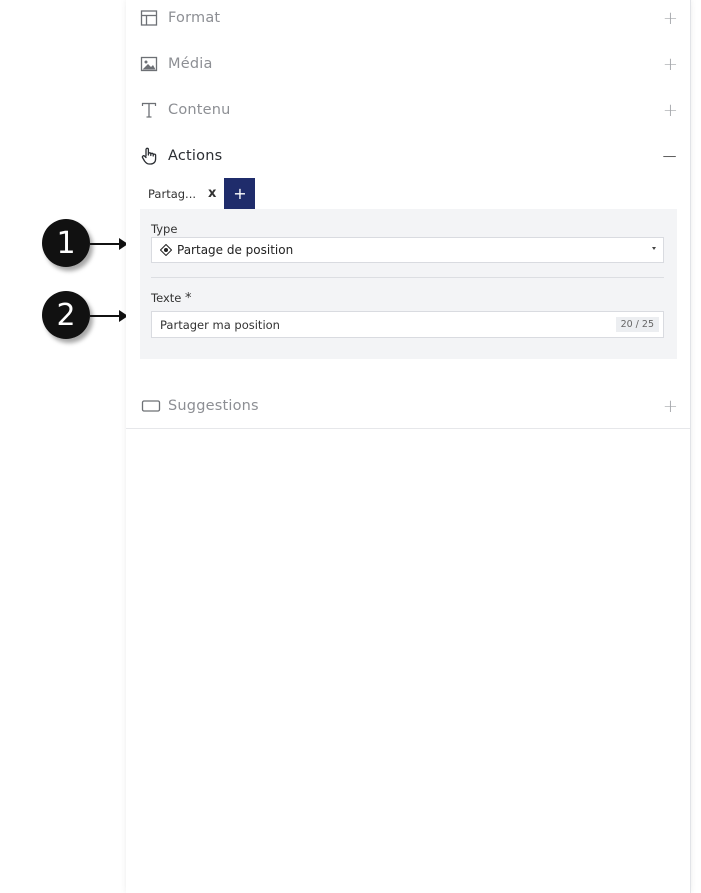 This screenshot has height=893, width=701. Describe the element at coordinates (151, 406) in the screenshot. I see `suggestion-box-icon` at that location.